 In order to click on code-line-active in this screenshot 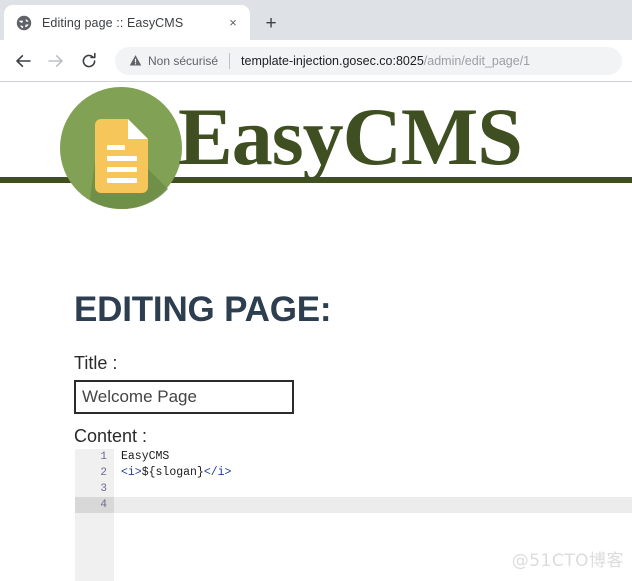, I will do `click(373, 505)`.